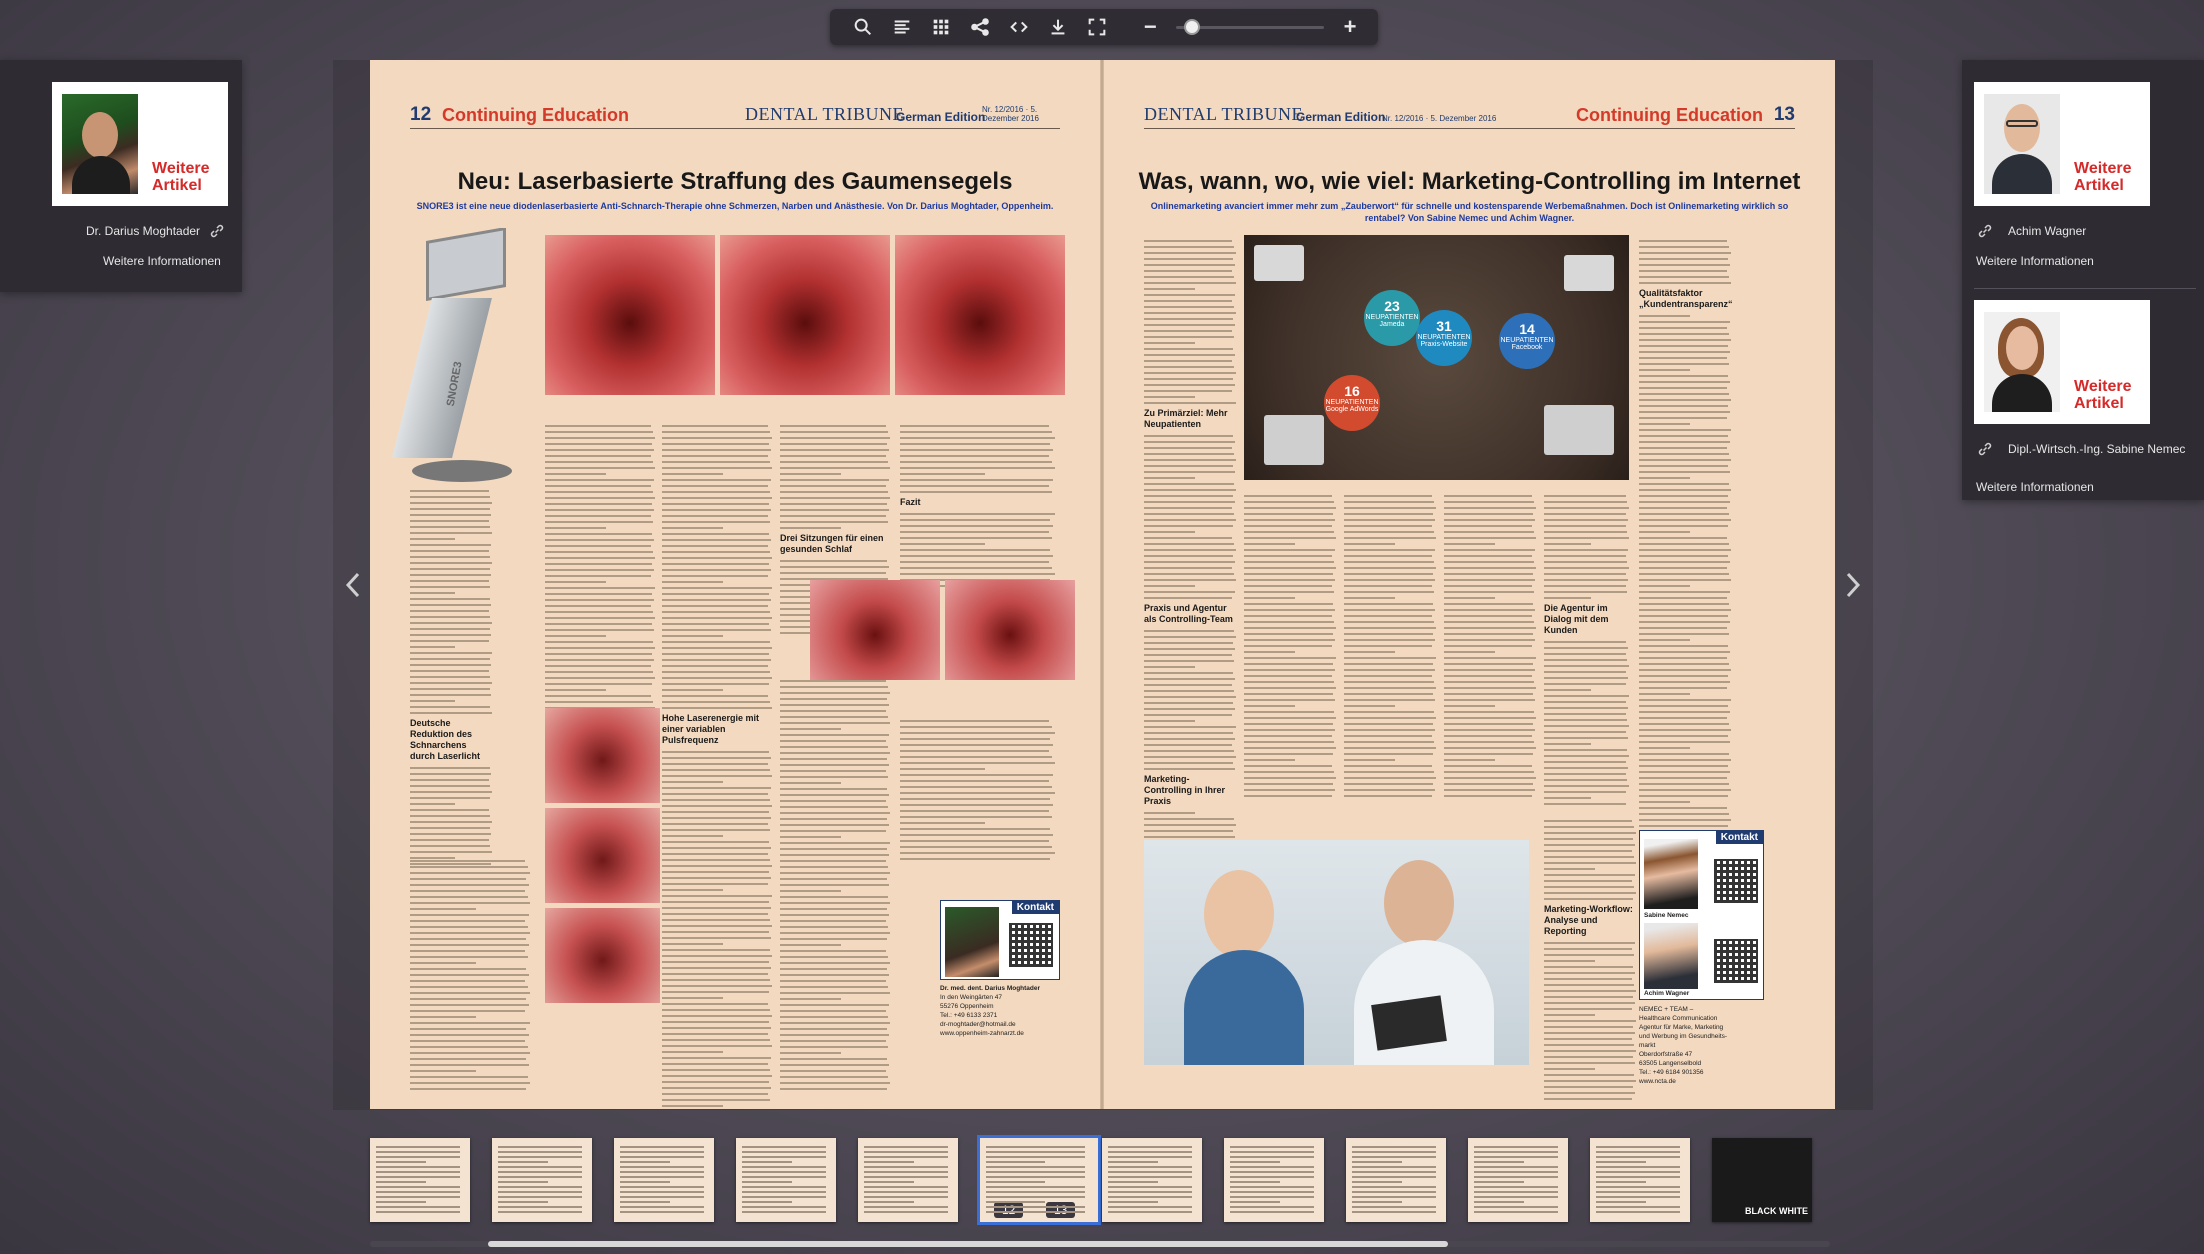 The width and height of the screenshot is (2204, 1254). What do you see at coordinates (967, 1006) in the screenshot?
I see `contact-line: 55276 Oppenheim` at bounding box center [967, 1006].